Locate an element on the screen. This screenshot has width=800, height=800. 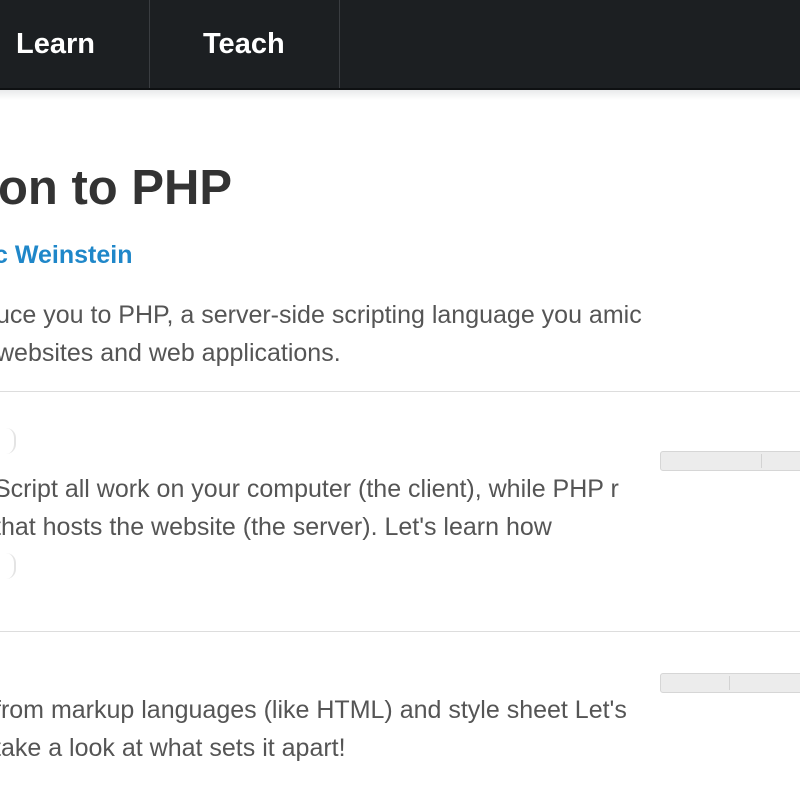
nav-shadow is located at coordinates (400, 95).